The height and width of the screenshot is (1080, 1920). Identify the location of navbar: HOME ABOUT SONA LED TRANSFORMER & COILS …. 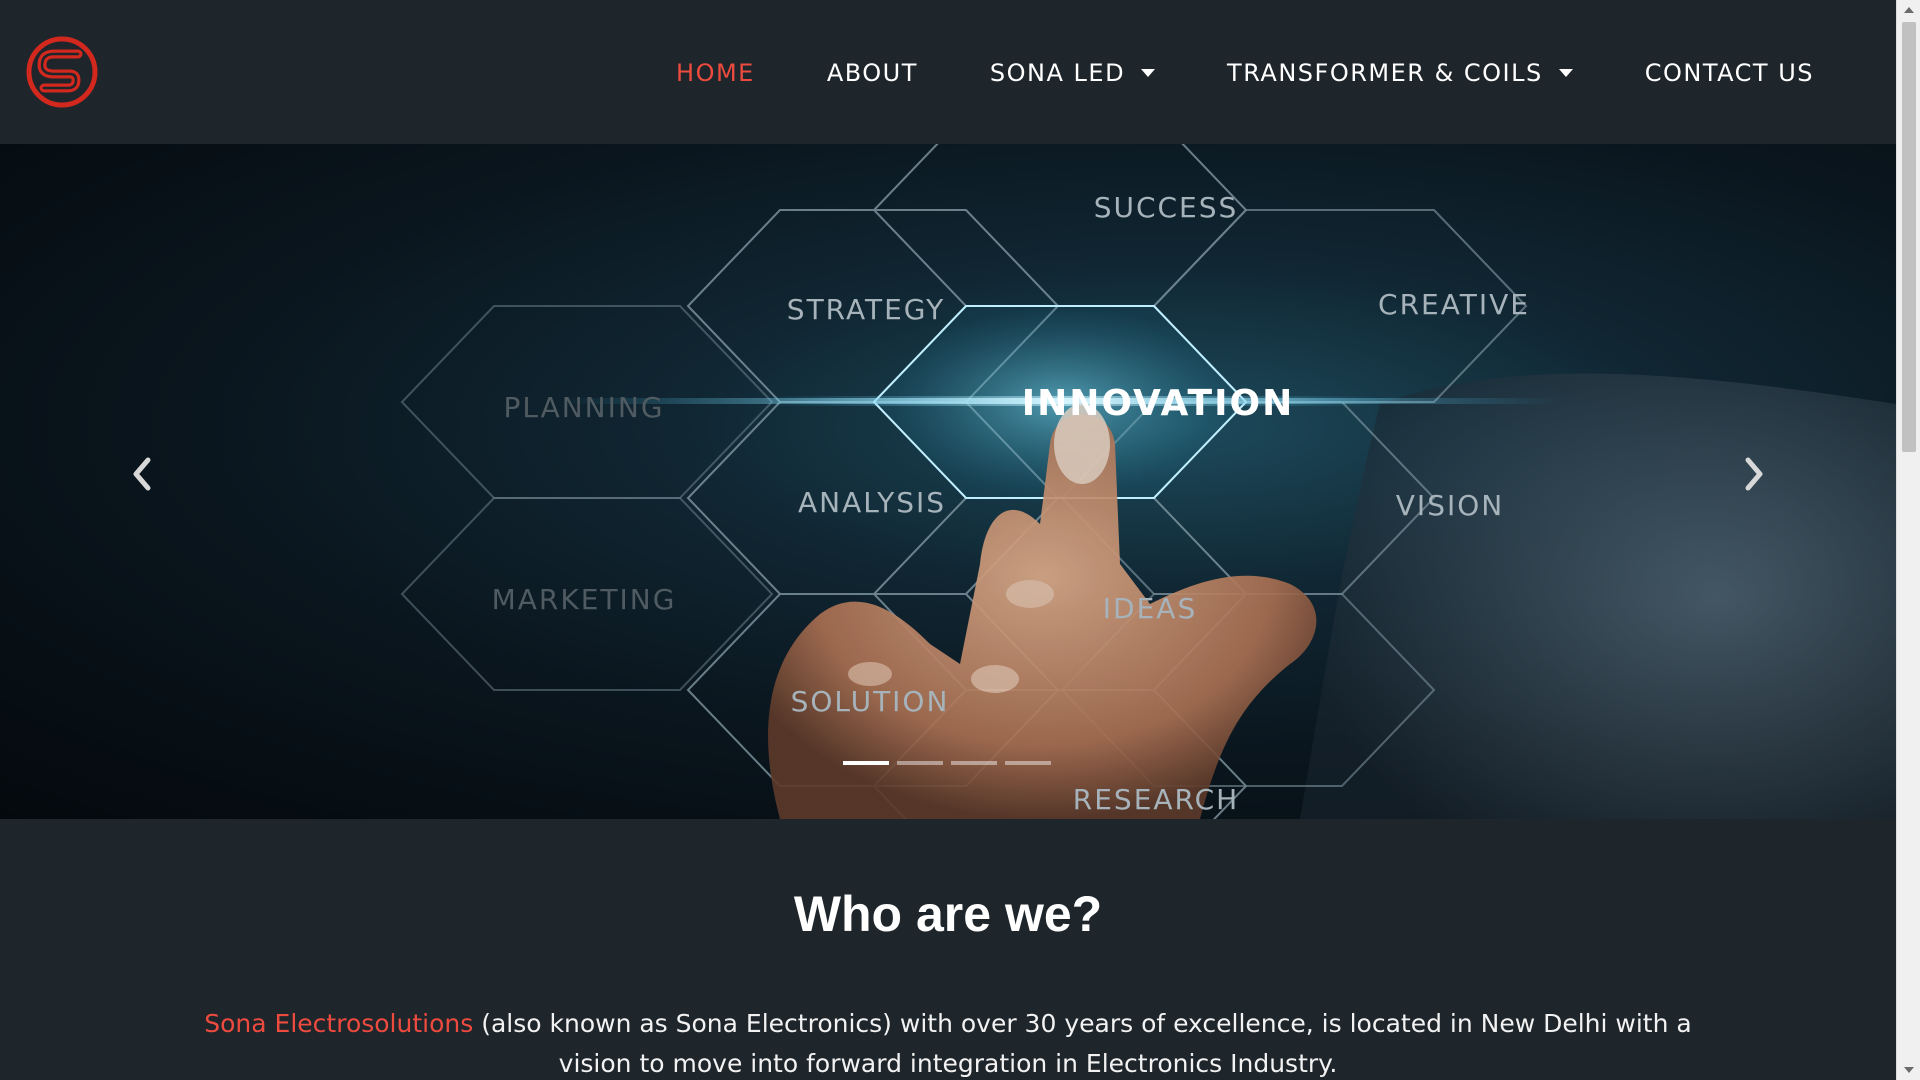
(948, 72).